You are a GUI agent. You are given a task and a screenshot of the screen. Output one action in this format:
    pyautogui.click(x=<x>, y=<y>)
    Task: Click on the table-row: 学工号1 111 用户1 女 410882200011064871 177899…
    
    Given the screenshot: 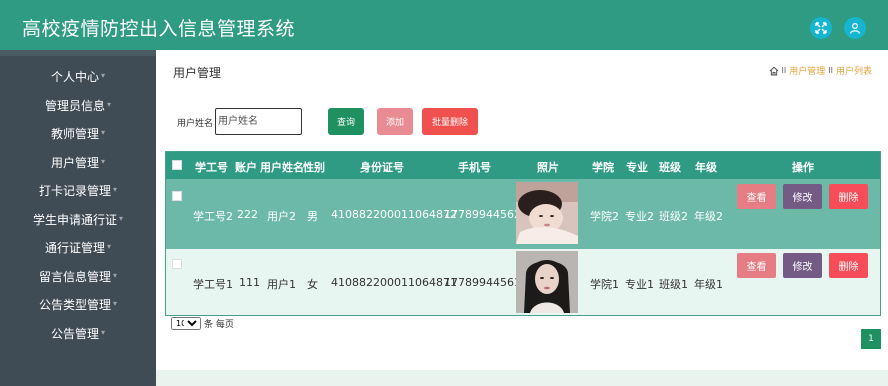 What is the action you would take?
    pyautogui.click(x=523, y=282)
    